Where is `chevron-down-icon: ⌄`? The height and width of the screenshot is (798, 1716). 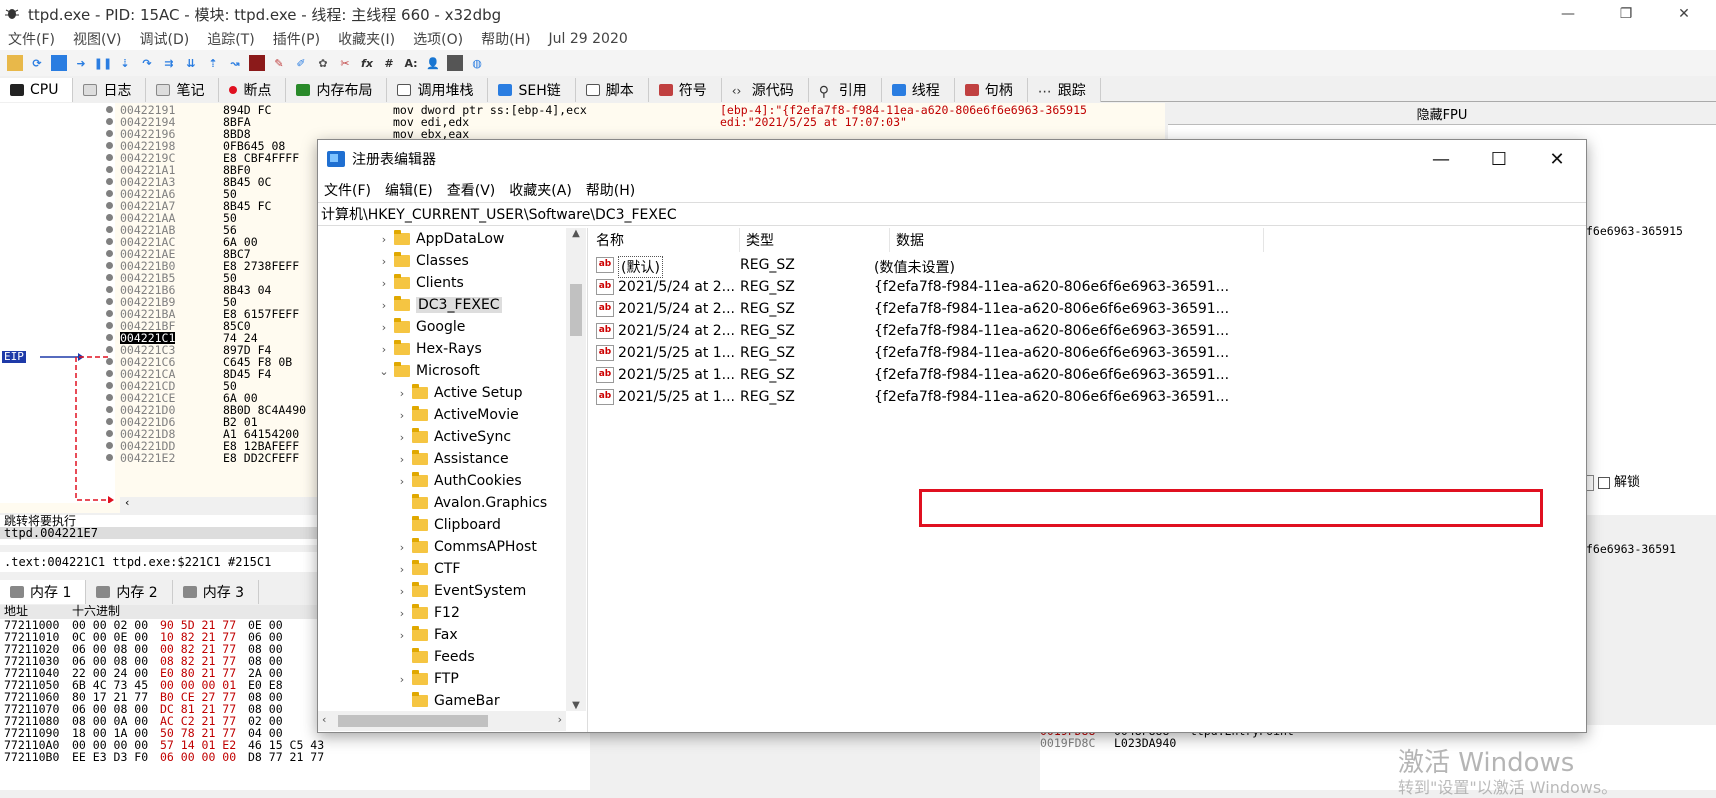 chevron-down-icon: ⌄ is located at coordinates (384, 371).